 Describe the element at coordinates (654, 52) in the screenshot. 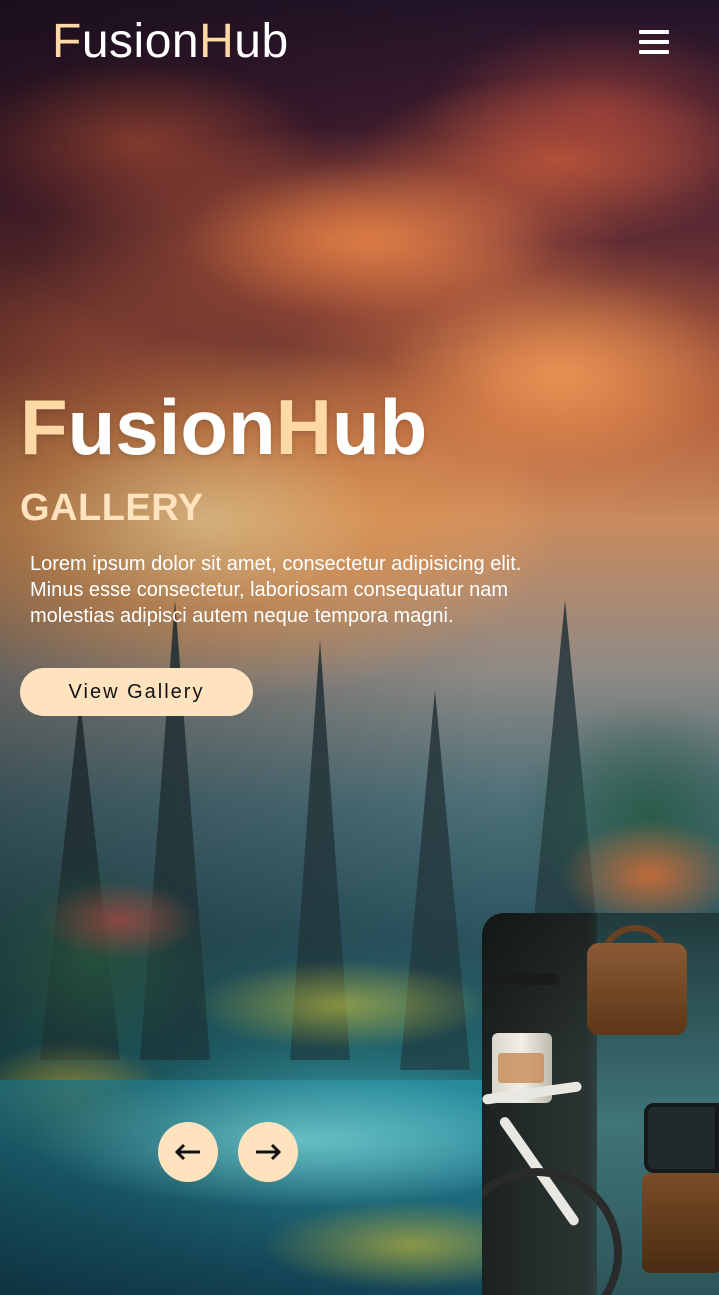

I see `menu-bar-bottom` at that location.